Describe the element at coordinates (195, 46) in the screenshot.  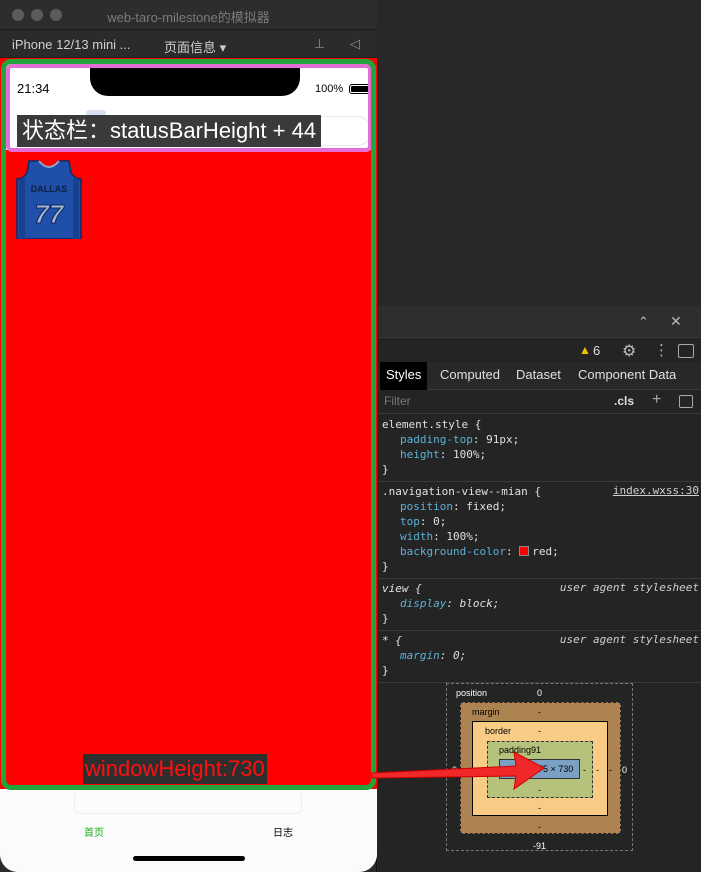
I see `page-info-dropdown: 页面信息 ▾` at that location.